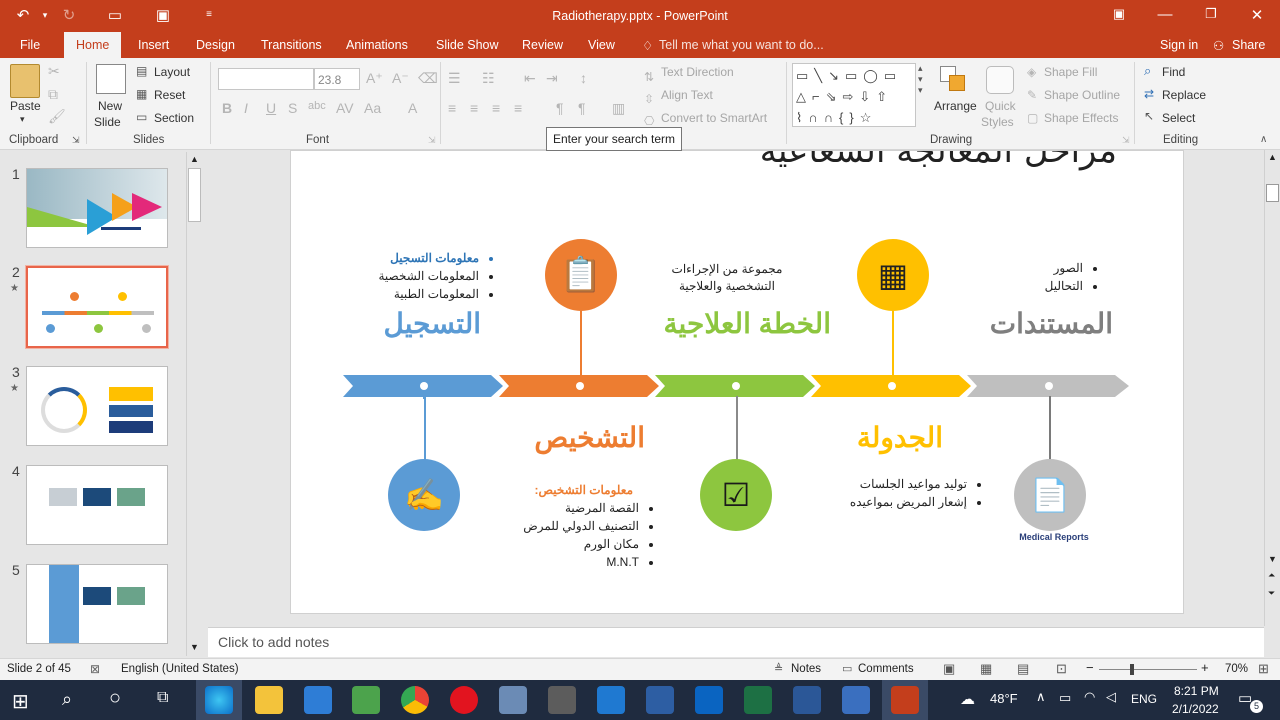 The height and width of the screenshot is (720, 1280). What do you see at coordinates (180, 669) in the screenshot?
I see `language-label: English (United States)` at bounding box center [180, 669].